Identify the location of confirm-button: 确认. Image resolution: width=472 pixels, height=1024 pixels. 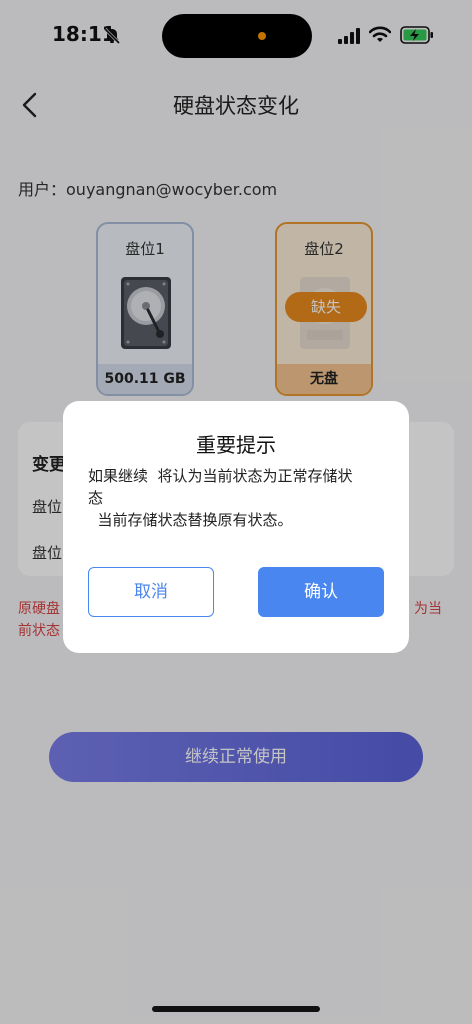
(321, 592).